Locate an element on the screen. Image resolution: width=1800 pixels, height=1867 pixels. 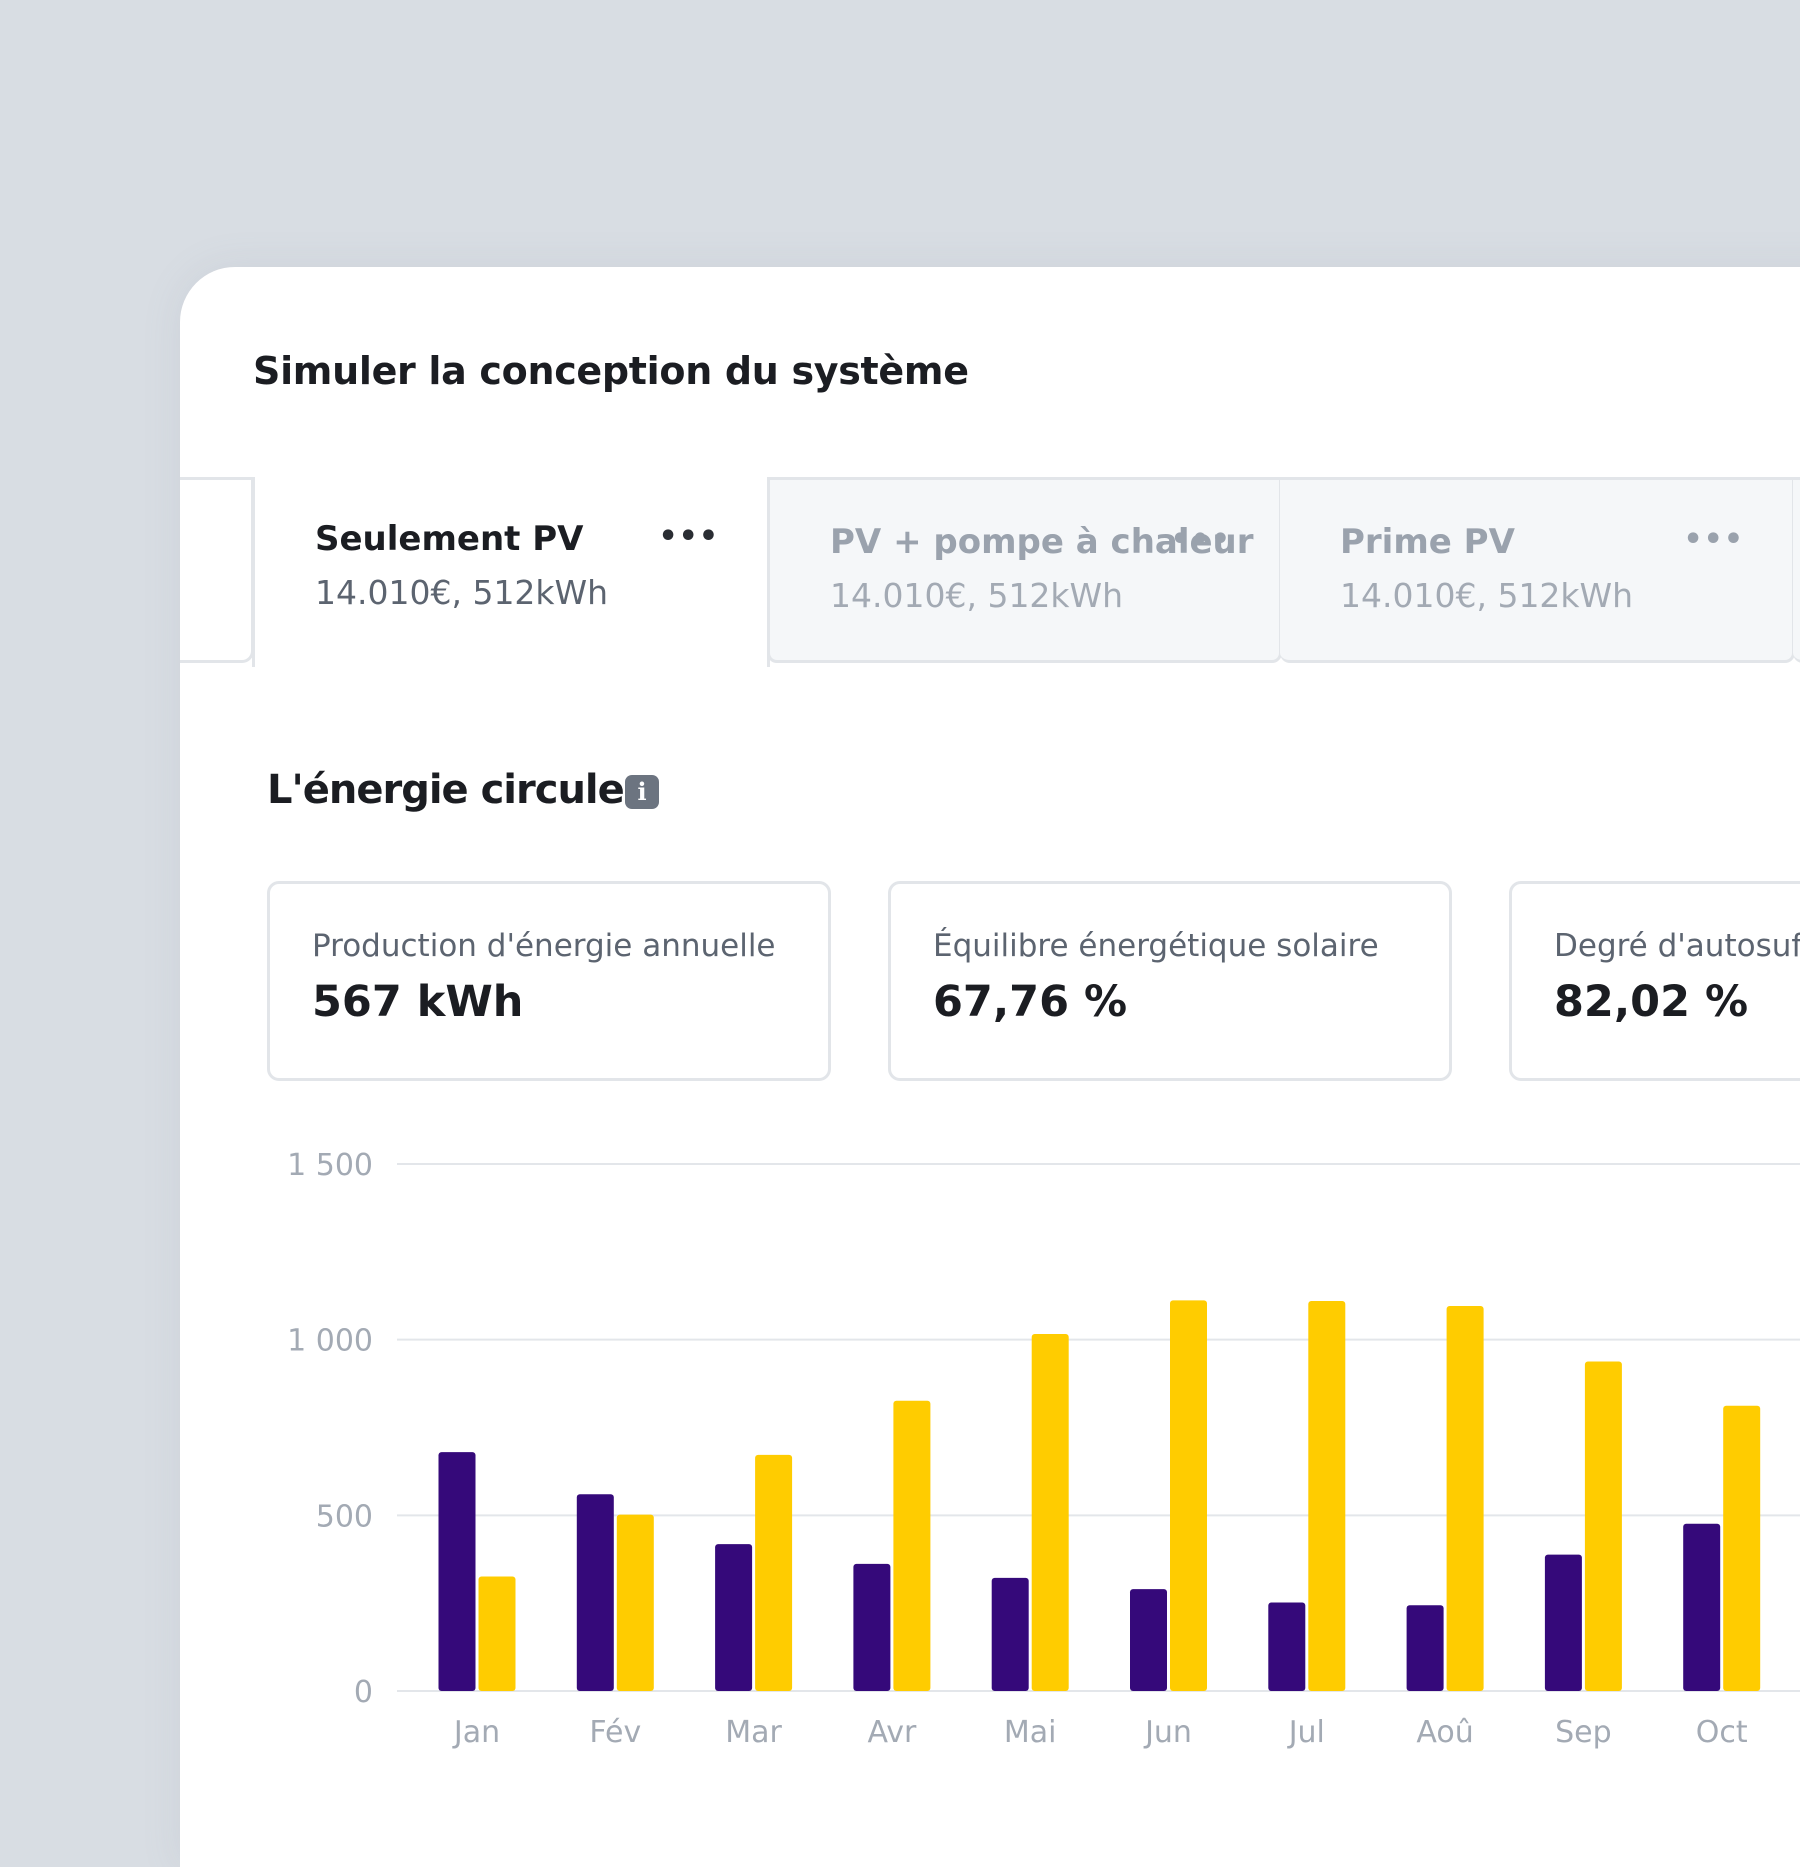
bar-Aoû-series-2 is located at coordinates (1465, 1498).